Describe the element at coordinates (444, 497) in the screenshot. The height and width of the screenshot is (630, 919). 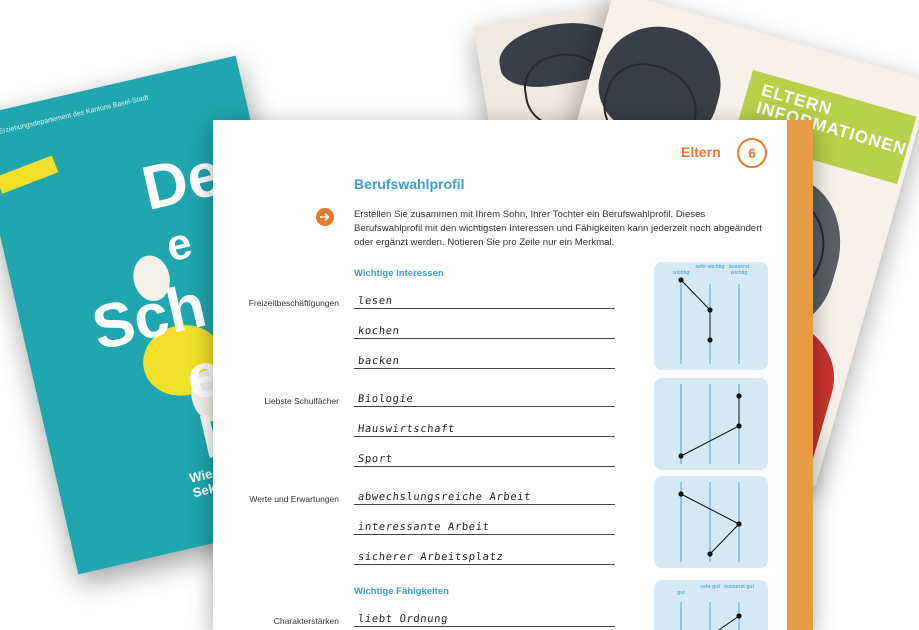
I see `entry-text: abwechslungsreiche Arbeit` at that location.